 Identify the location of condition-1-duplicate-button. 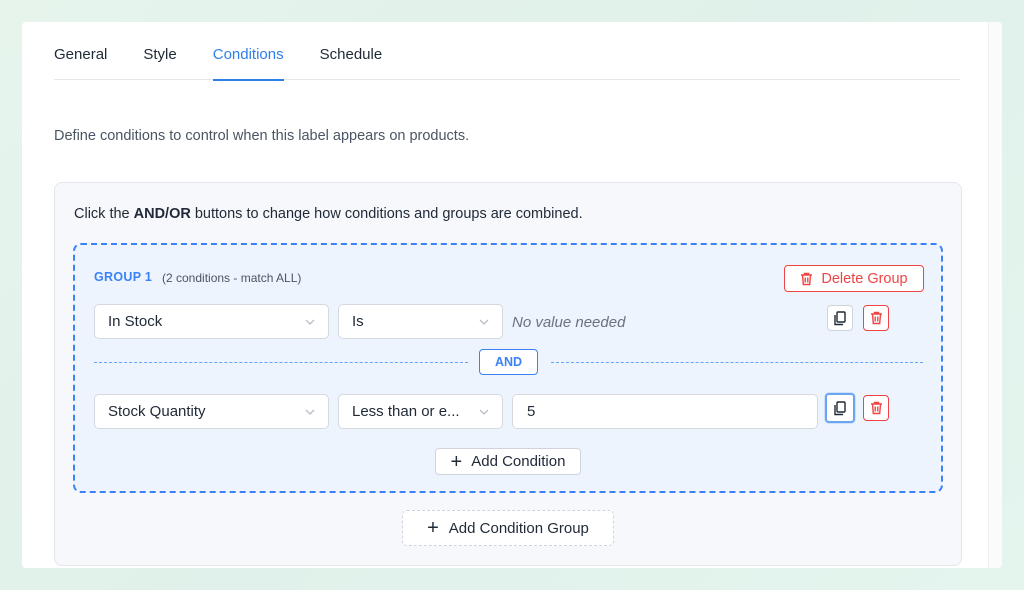
(840, 318).